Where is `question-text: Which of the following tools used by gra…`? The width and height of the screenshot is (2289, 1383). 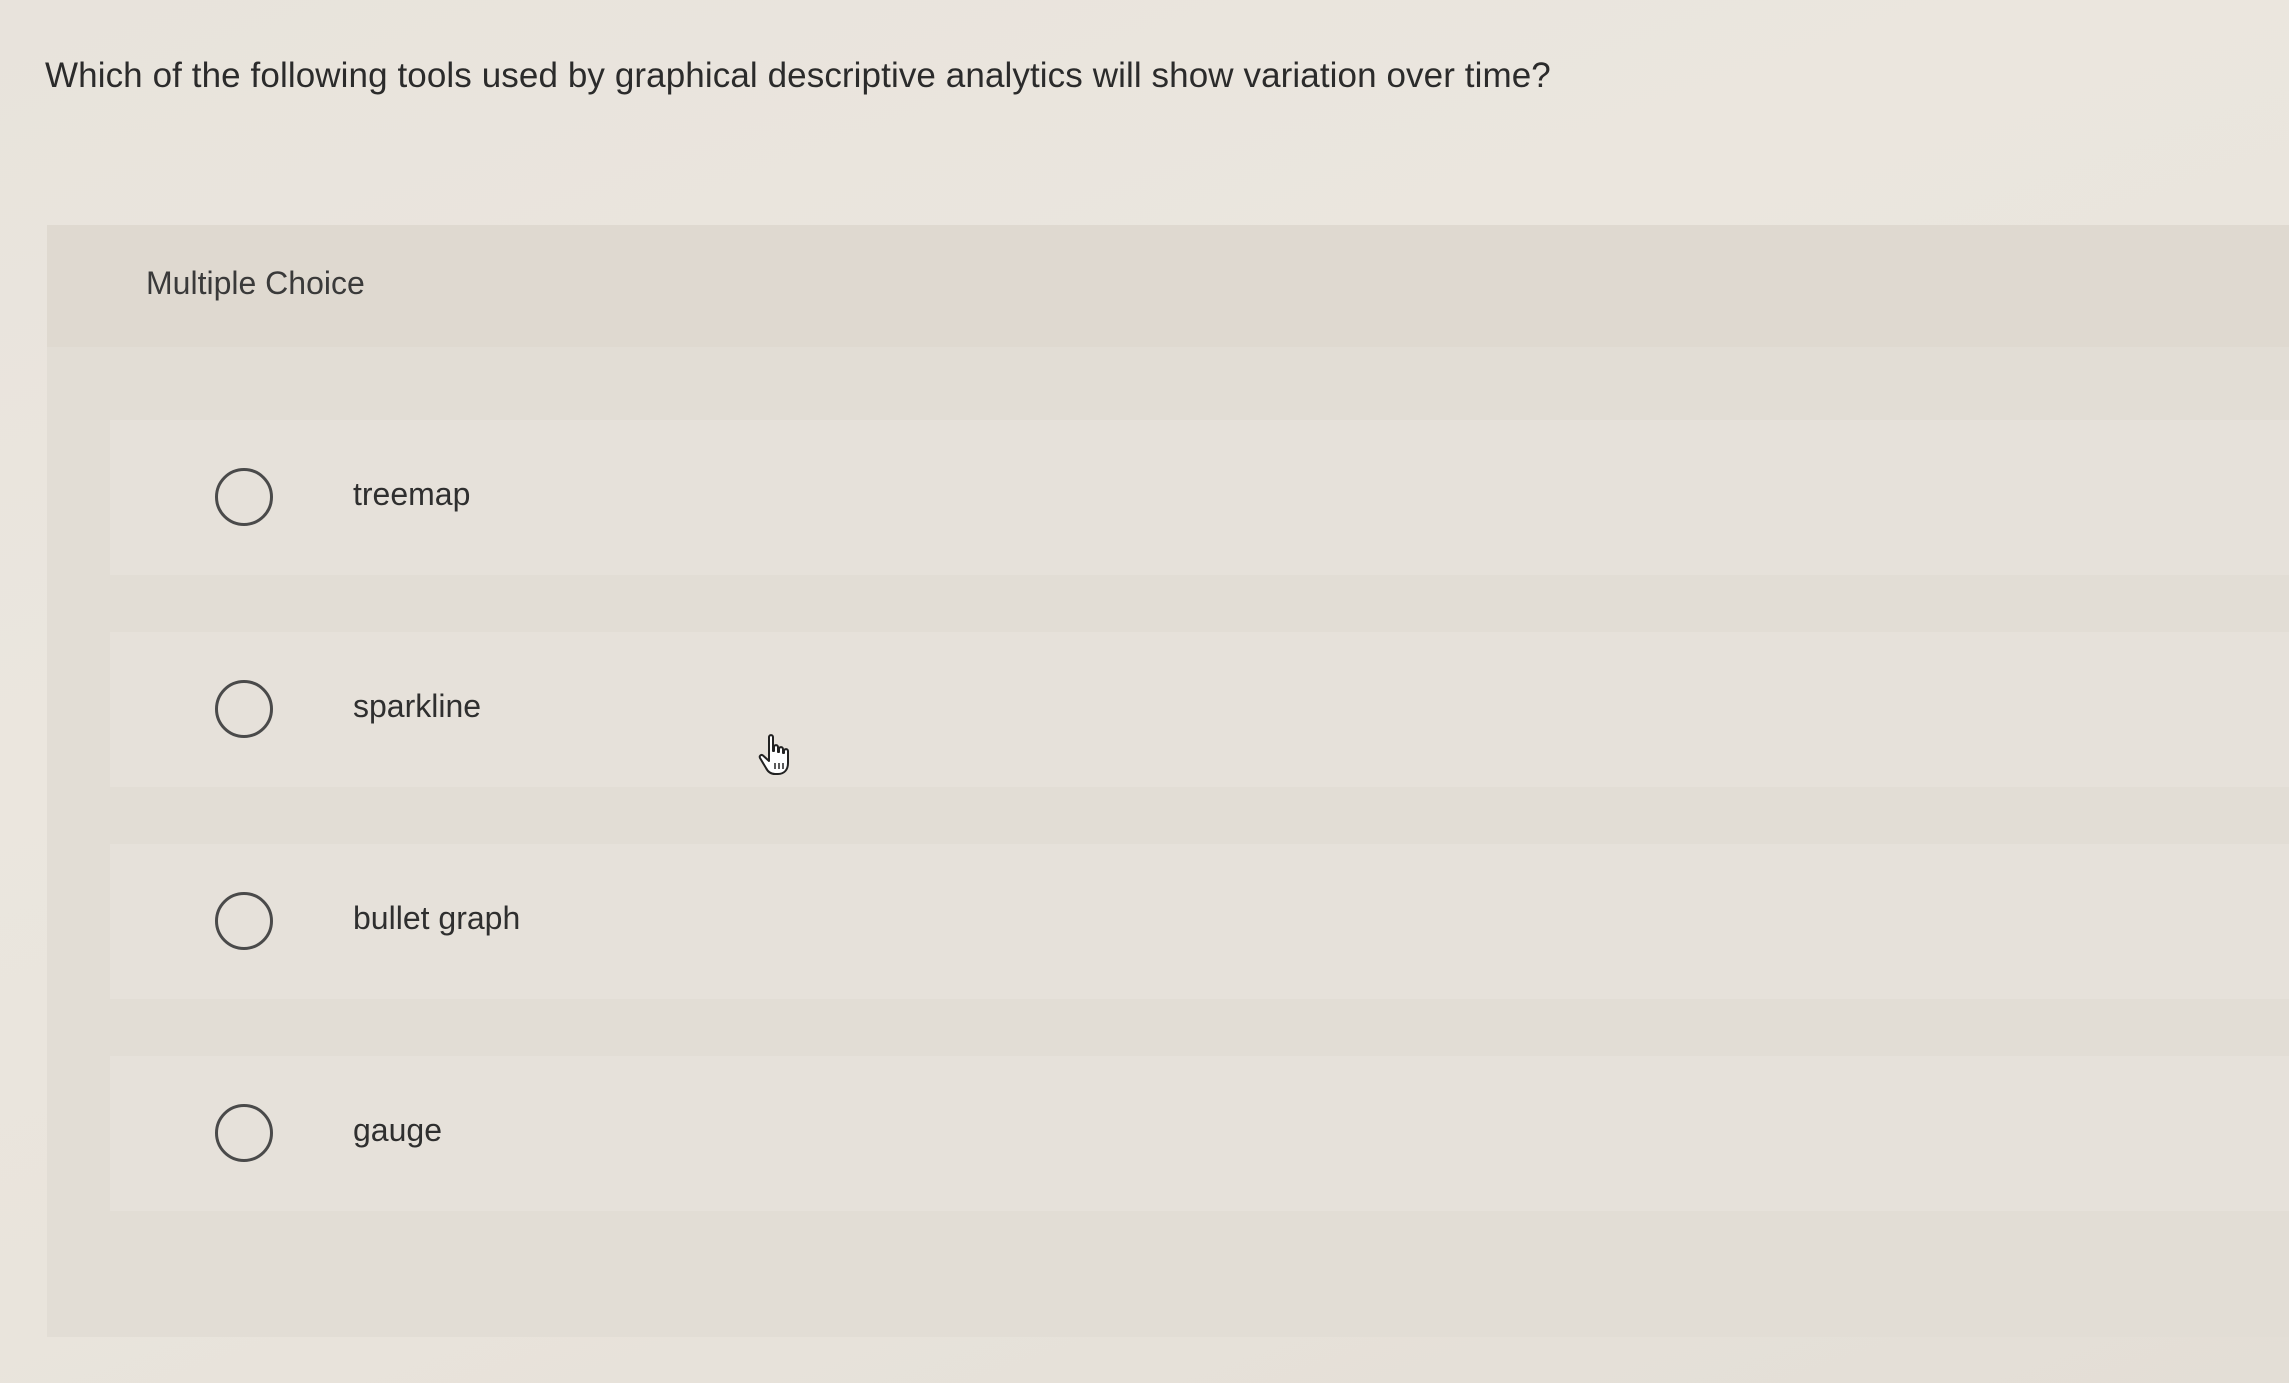 question-text: Which of the following tools used by gra… is located at coordinates (798, 75).